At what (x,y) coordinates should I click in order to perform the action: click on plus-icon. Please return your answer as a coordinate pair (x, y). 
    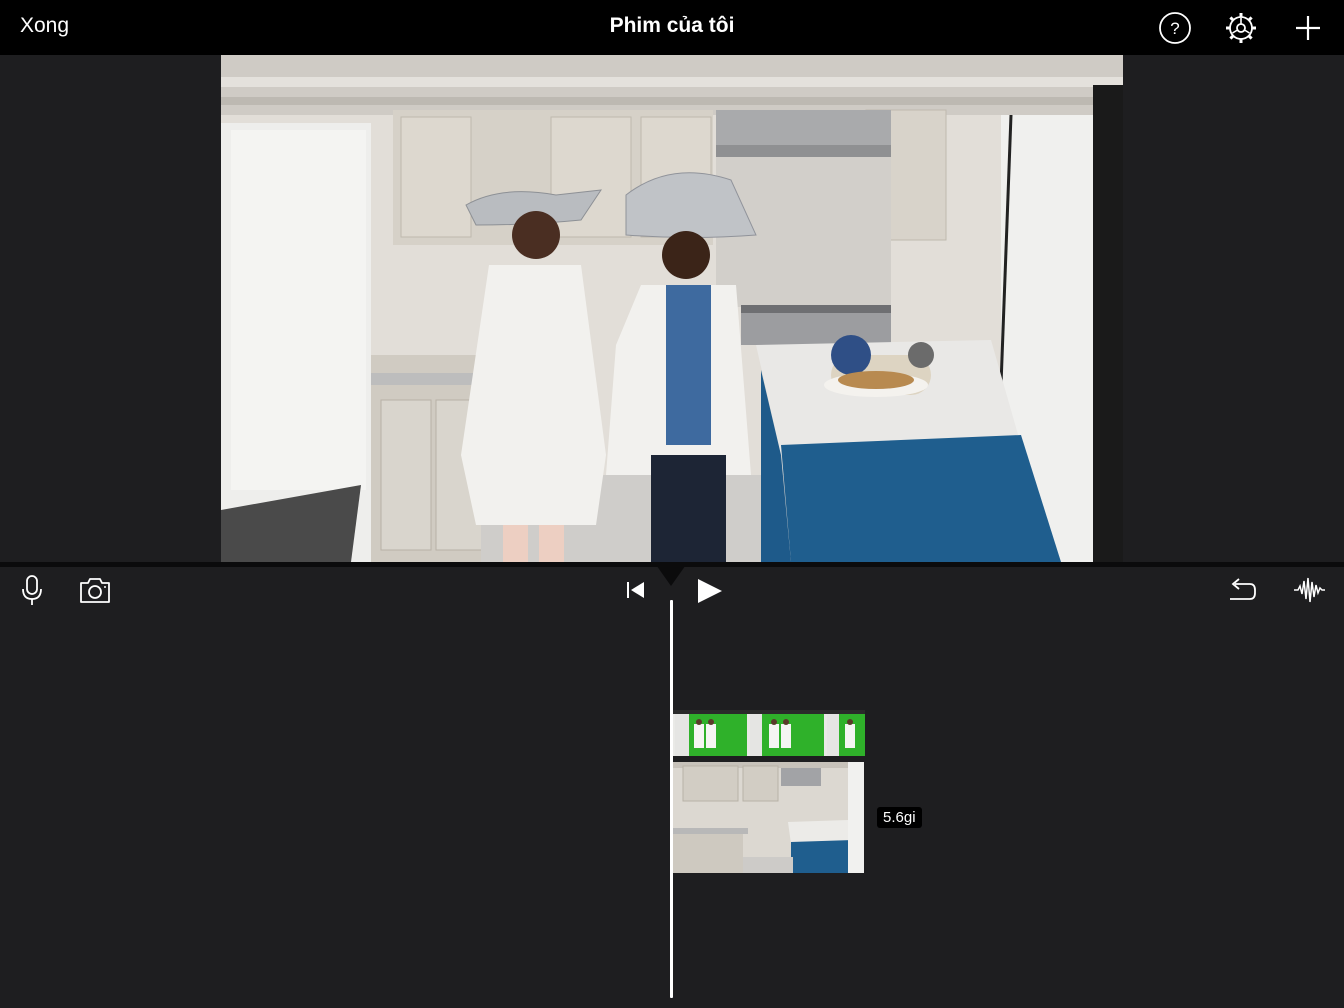
    Looking at the image, I should click on (1308, 28).